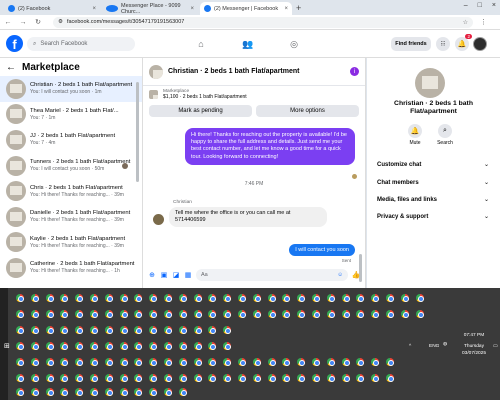 This screenshot has height=400, width=500. What do you see at coordinates (445, 344) in the screenshot?
I see `network-icon: ◍` at bounding box center [445, 344].